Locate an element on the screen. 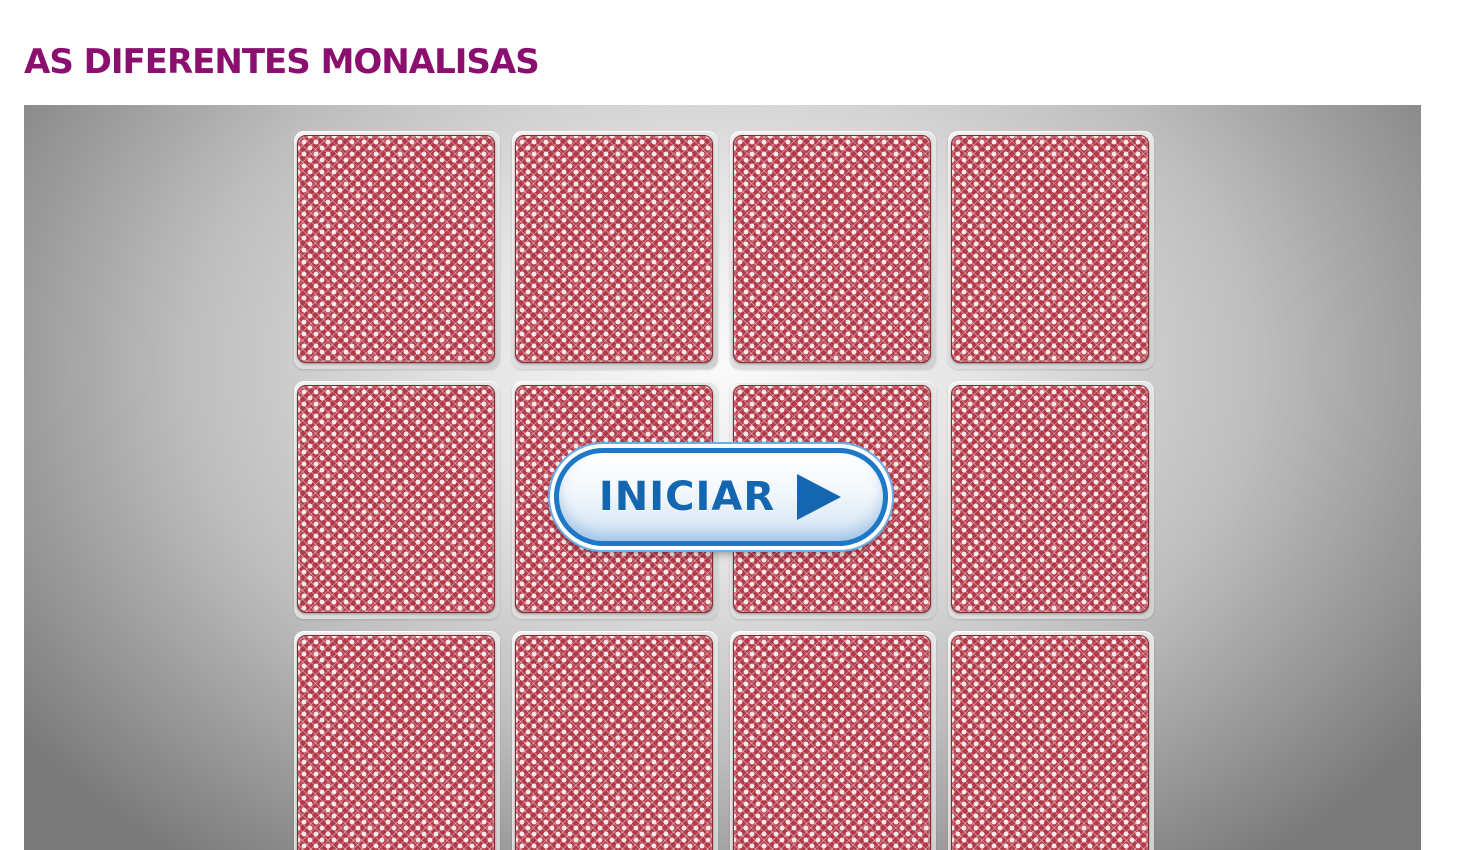  play-icon is located at coordinates (819, 497).